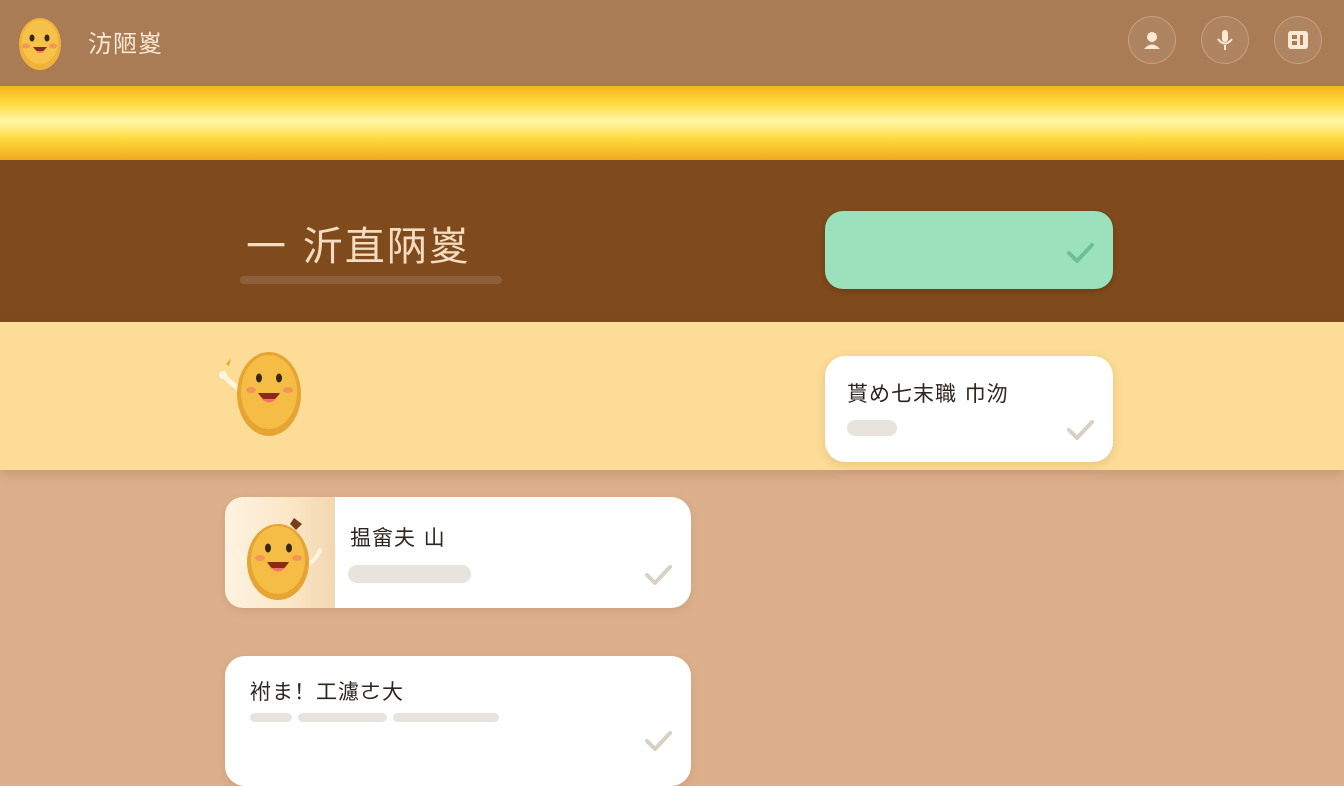  I want to click on cheering-mascot, so click(279, 559).